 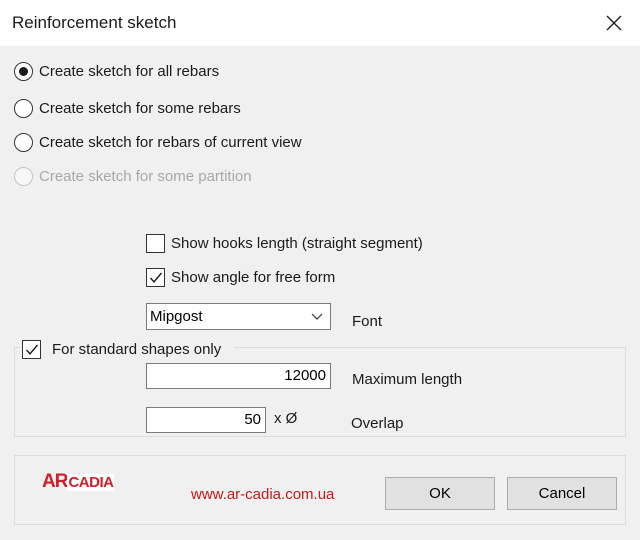 I want to click on maximum-length-label: Maximum length, so click(x=407, y=379).